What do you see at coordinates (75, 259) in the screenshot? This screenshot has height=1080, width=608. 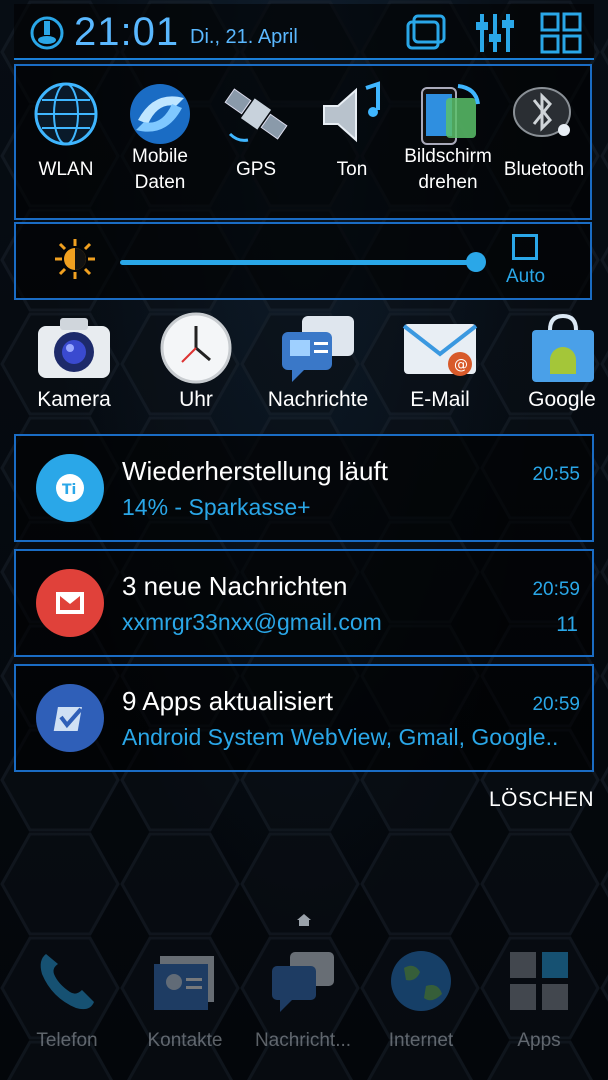 I see `brightness-sun-icon` at bounding box center [75, 259].